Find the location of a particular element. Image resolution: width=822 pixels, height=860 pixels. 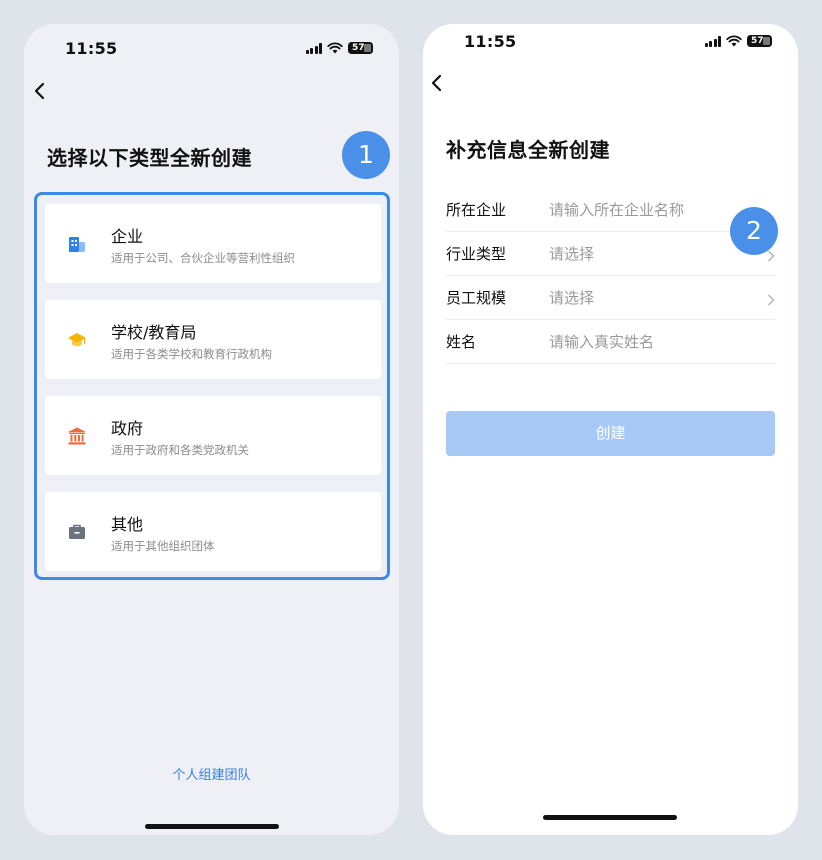

create-button: 创建 is located at coordinates (610, 433).